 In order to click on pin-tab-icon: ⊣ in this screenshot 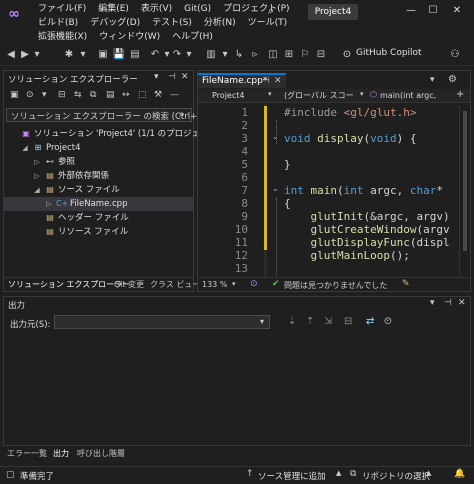, I will do `click(266, 81)`.